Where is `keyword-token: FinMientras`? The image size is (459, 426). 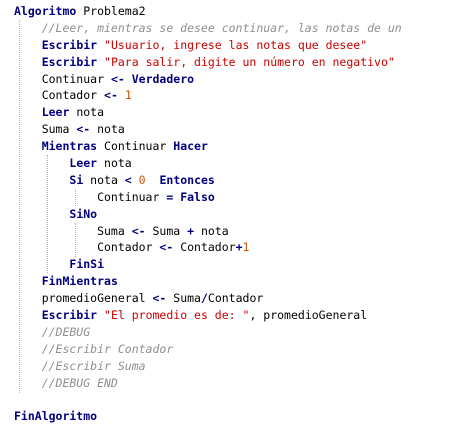
keyword-token: FinMientras is located at coordinates (79, 281).